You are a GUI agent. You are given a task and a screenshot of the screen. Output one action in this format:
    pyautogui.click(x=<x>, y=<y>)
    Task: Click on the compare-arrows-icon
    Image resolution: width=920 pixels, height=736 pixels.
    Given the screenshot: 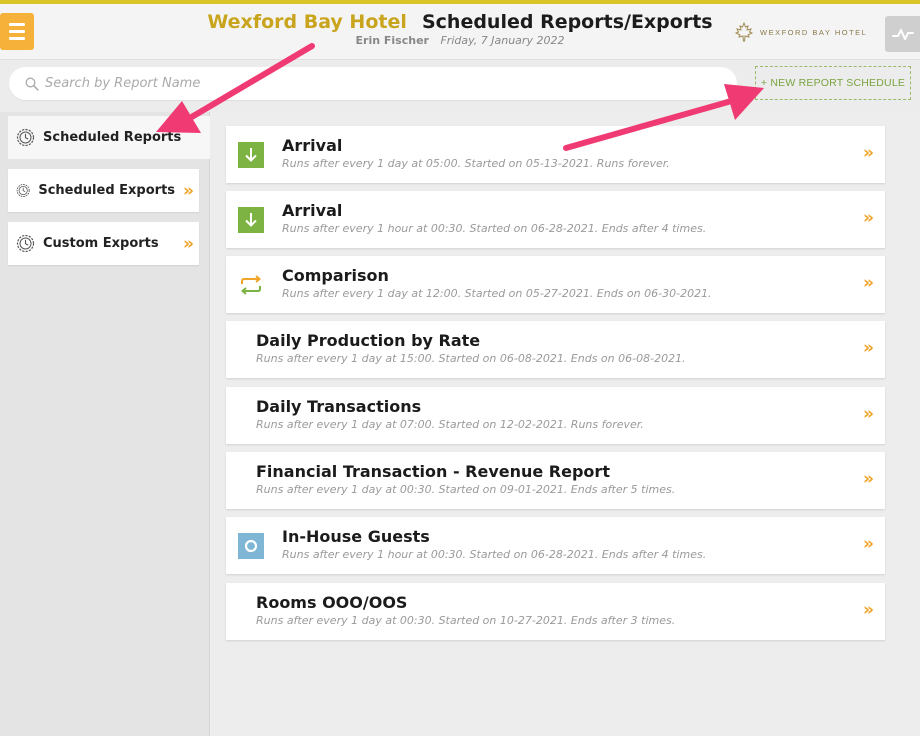 What is the action you would take?
    pyautogui.click(x=251, y=285)
    